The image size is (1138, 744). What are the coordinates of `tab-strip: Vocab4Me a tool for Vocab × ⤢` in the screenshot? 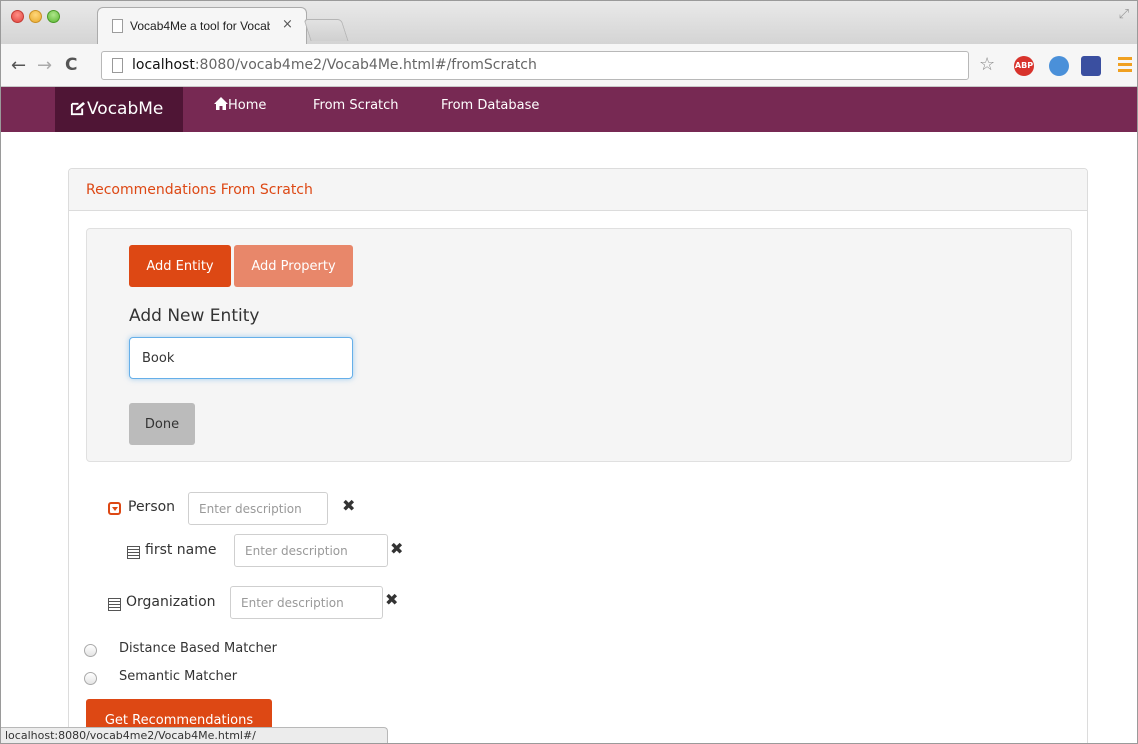 It's located at (569, 23).